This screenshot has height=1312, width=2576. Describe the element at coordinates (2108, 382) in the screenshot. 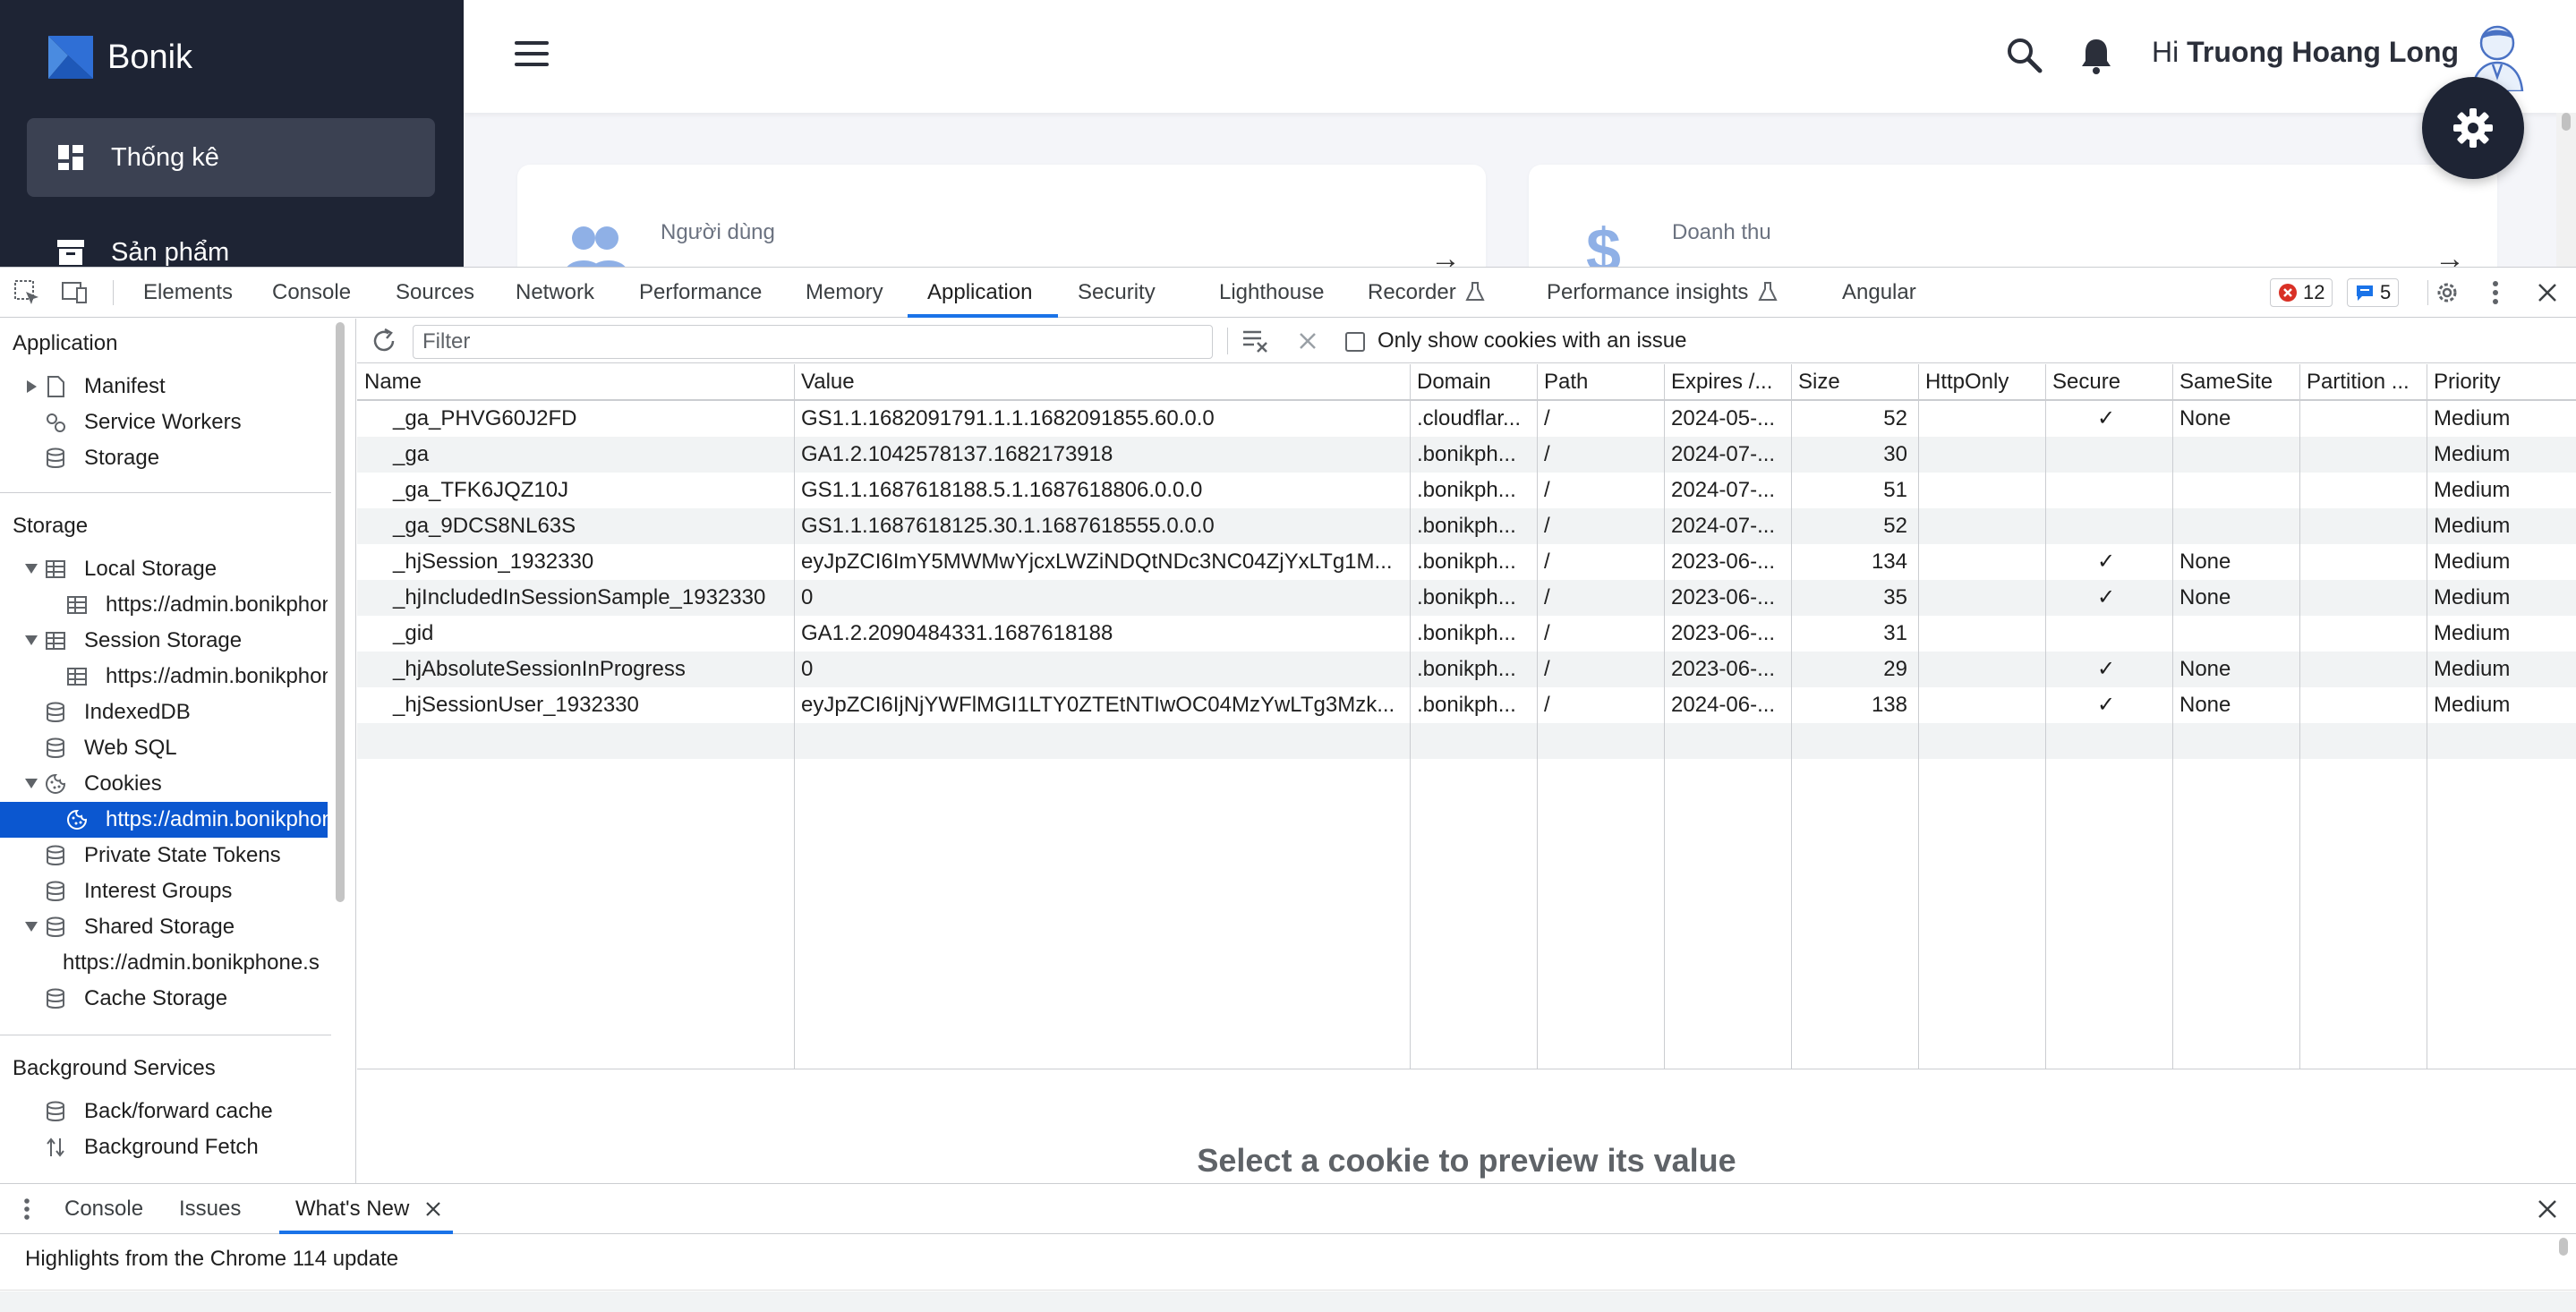

I see `column-header-secure: Secure` at that location.